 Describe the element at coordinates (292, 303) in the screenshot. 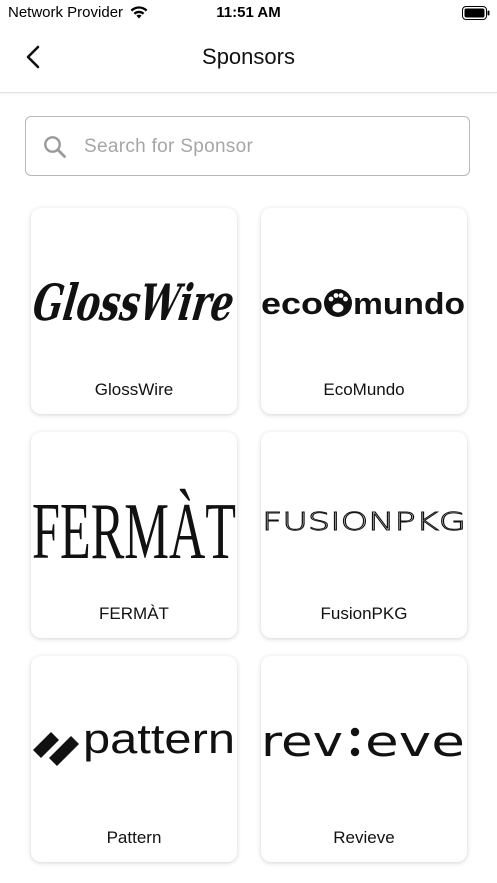

I see `svg-text: eco` at that location.